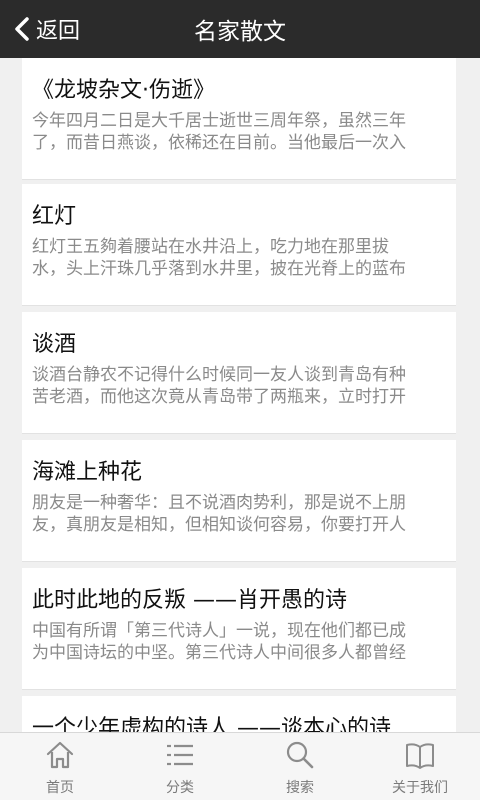  What do you see at coordinates (180, 788) in the screenshot?
I see `tab-label: 分类` at bounding box center [180, 788].